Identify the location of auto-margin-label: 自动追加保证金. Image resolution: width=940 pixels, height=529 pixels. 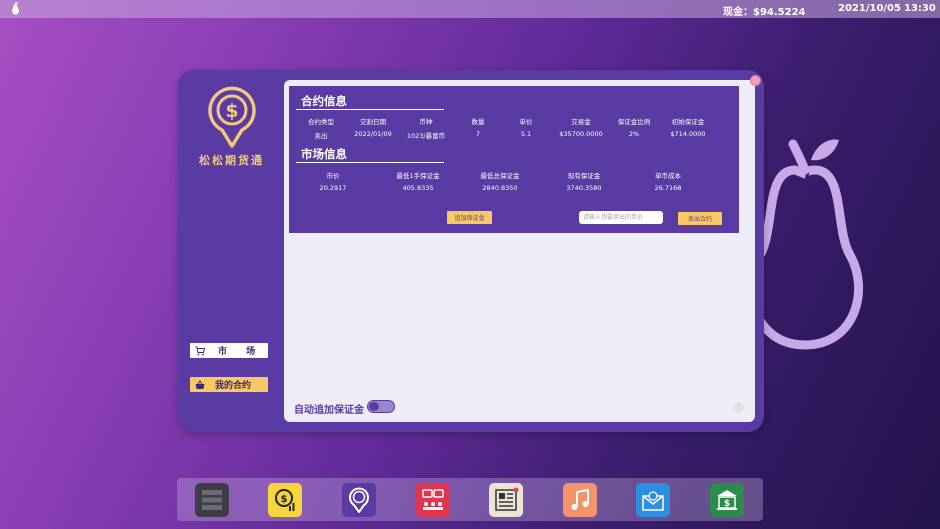
(329, 410).